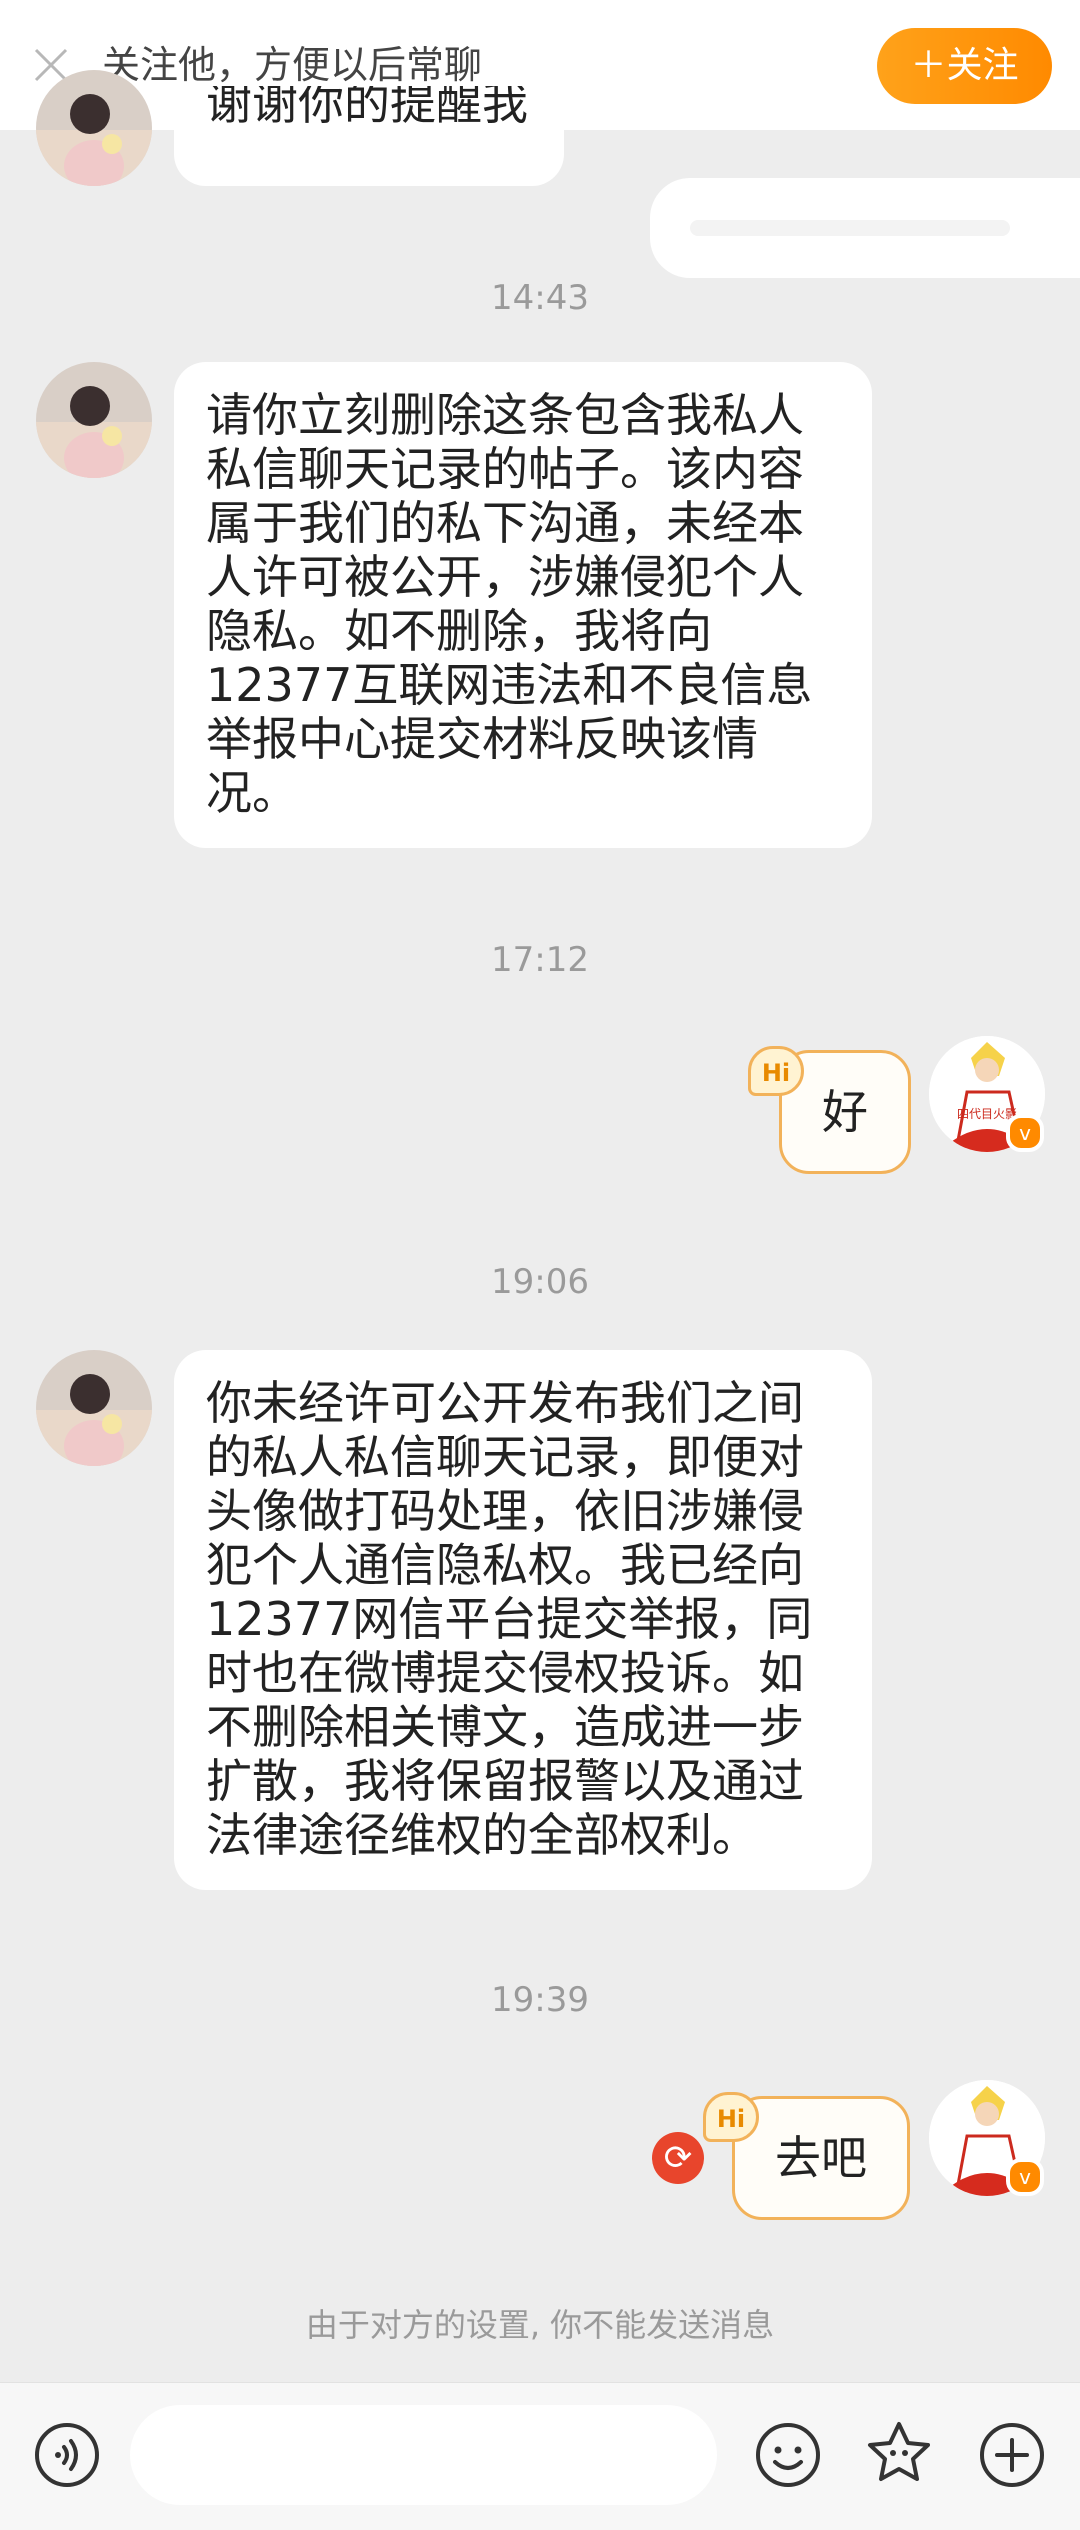 The width and height of the screenshot is (1080, 2530). I want to click on message-bubble: 谢谢你的提醒我, so click(369, 136).